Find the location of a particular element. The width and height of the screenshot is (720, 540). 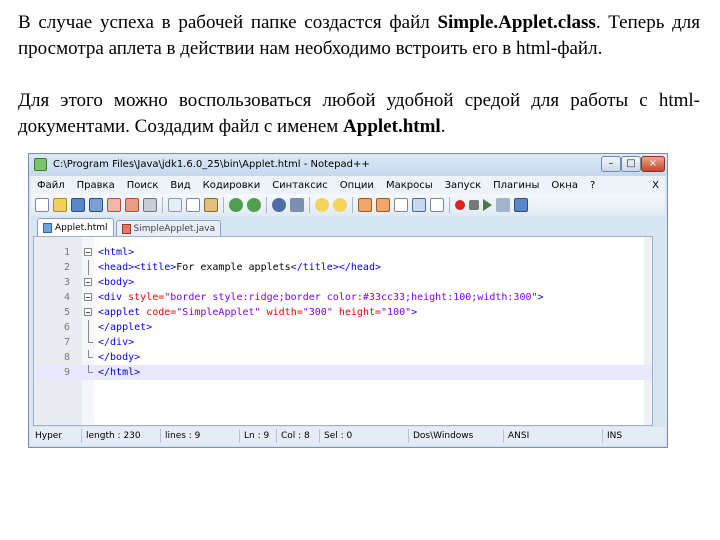

macro-save-icon is located at coordinates (521, 205).